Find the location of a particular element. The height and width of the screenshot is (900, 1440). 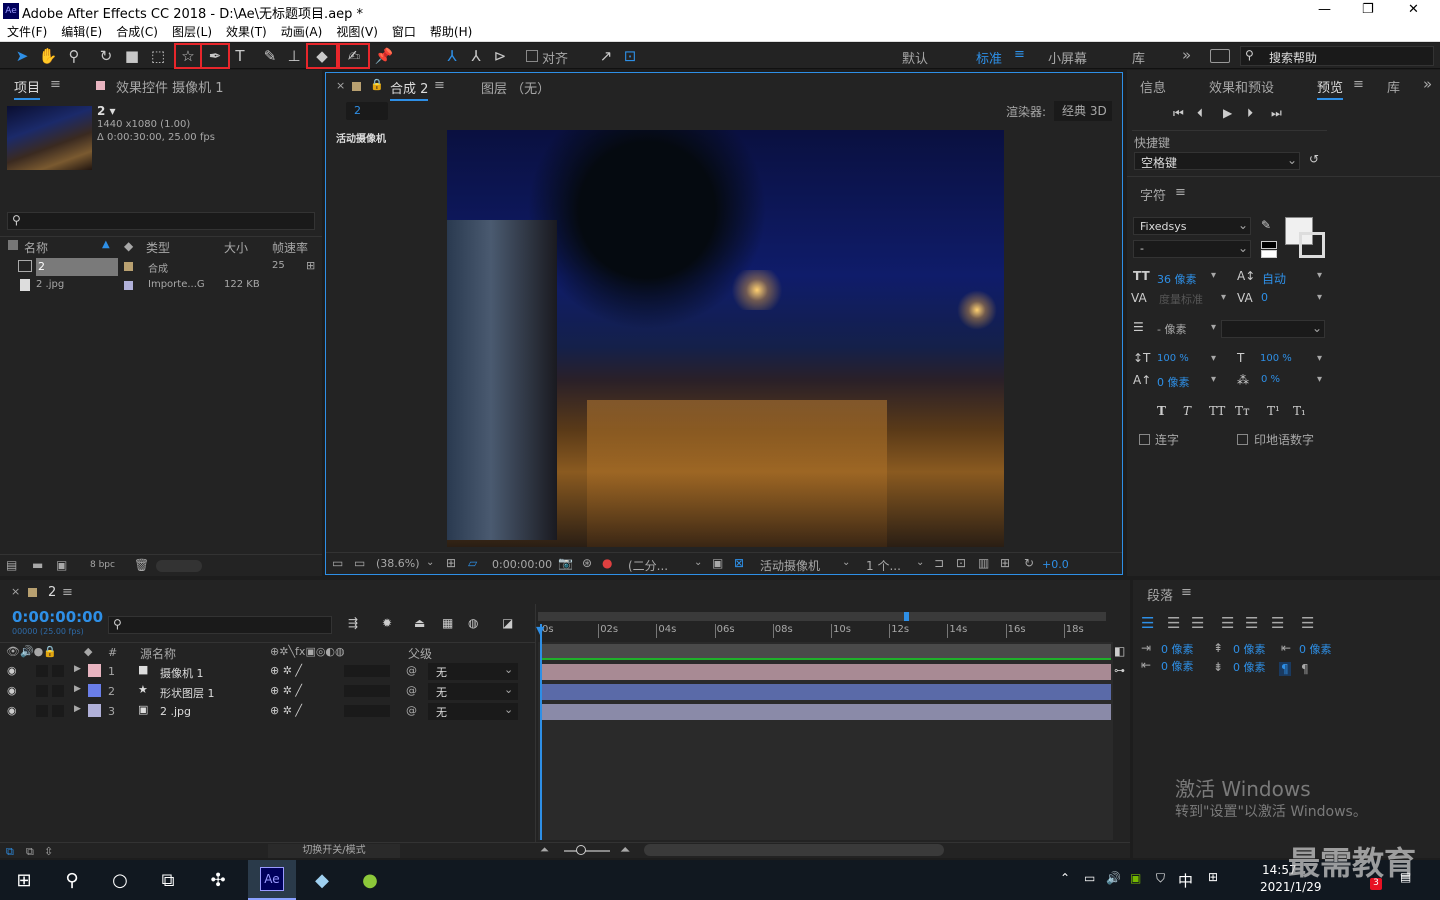

clone-stamp-tool-icon: ⊥ is located at coordinates (294, 56).